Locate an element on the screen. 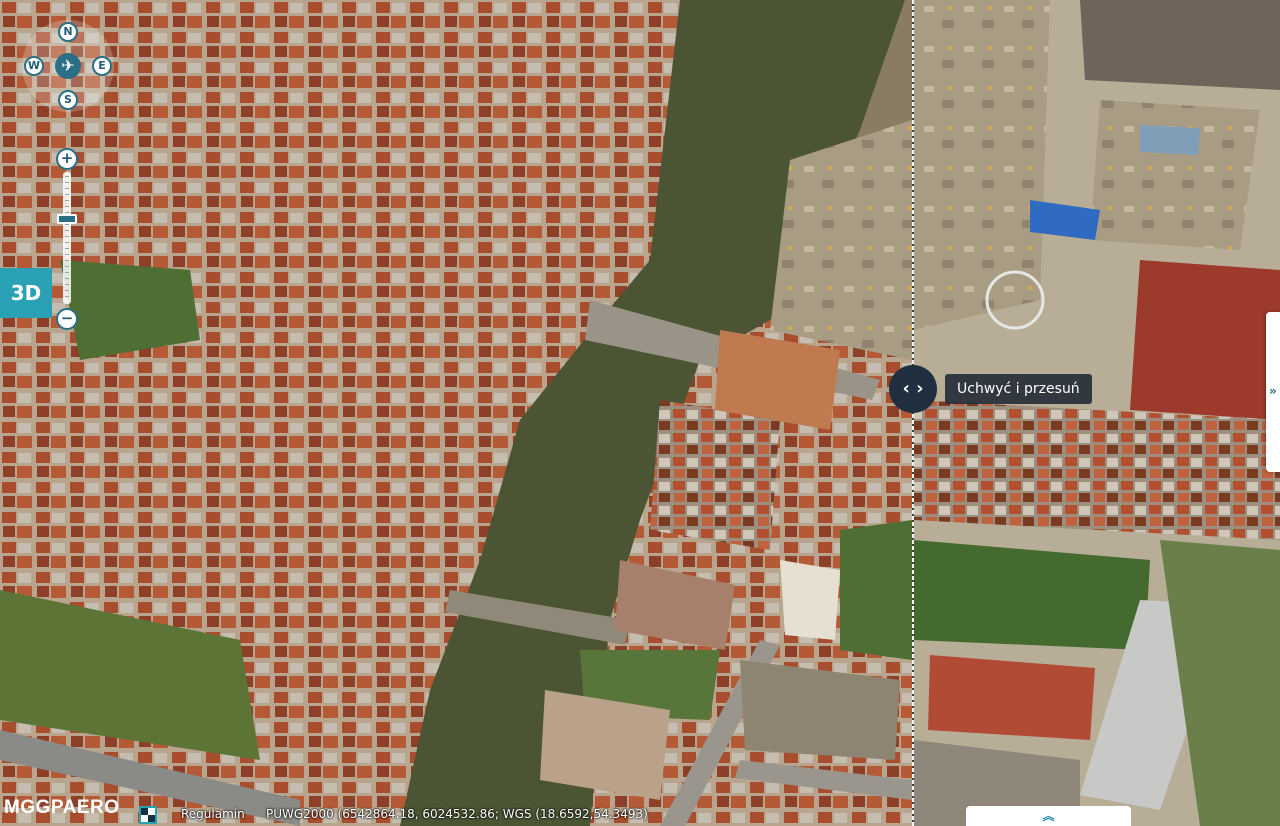 This screenshot has height=826, width=1280. compass-east-button: E is located at coordinates (102, 66).